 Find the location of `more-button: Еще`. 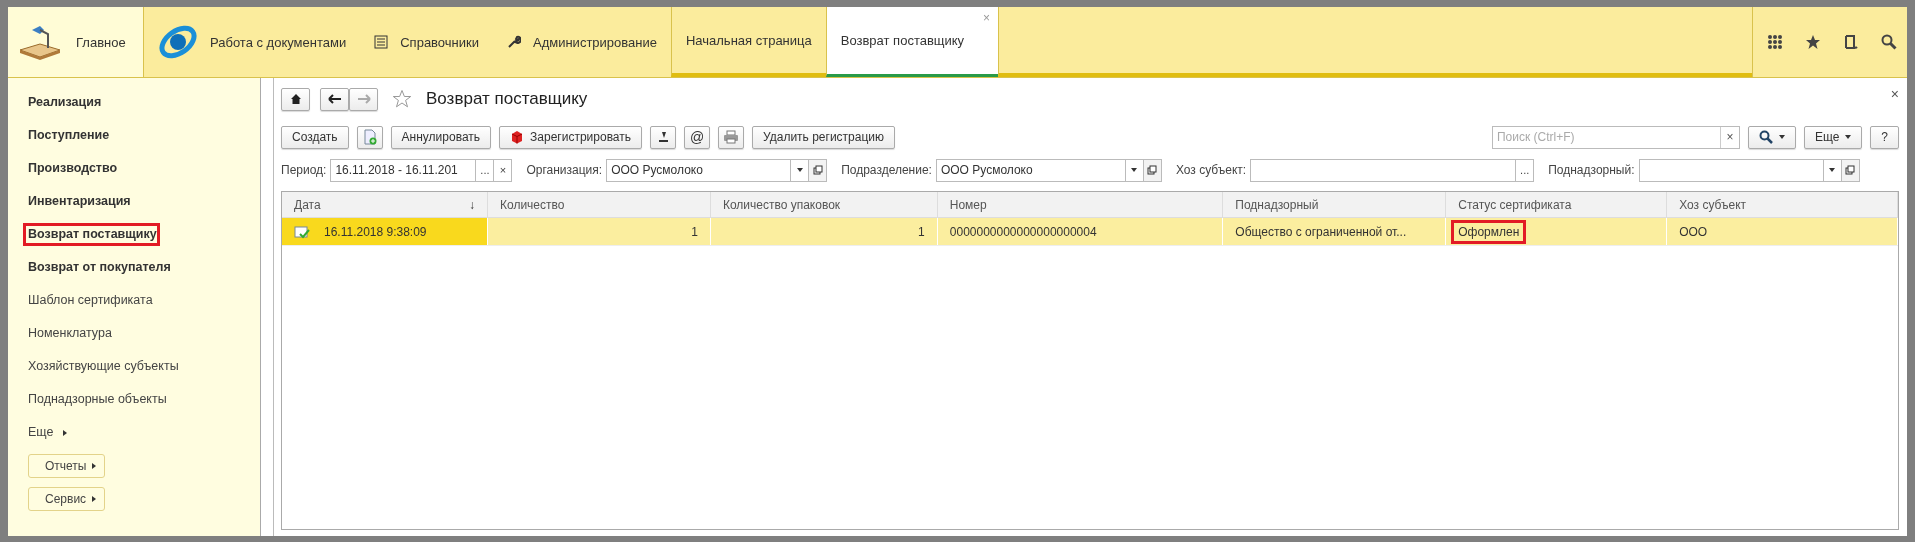

more-button: Еще is located at coordinates (1833, 137).